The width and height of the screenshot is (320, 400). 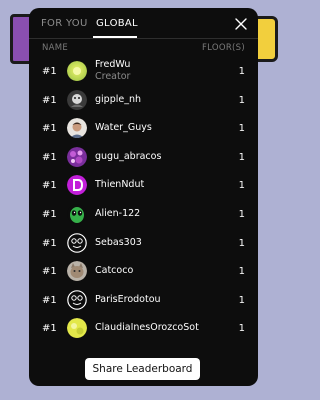 What do you see at coordinates (77, 99) in the screenshot?
I see `dark-photo-avatar-icon` at bounding box center [77, 99].